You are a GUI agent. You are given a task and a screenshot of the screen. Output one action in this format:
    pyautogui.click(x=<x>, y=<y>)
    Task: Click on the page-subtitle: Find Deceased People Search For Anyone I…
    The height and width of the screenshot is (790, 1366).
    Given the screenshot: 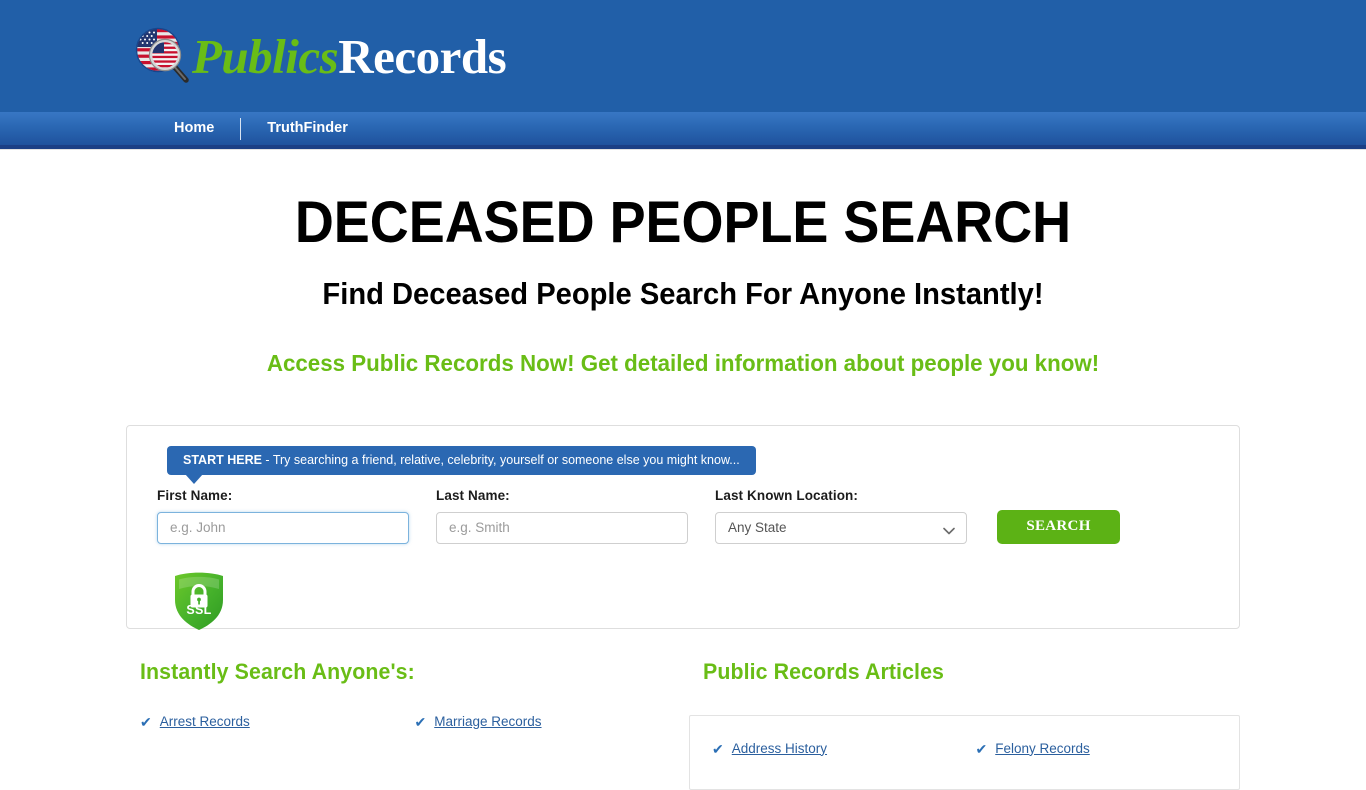 What is the action you would take?
    pyautogui.click(x=683, y=293)
    